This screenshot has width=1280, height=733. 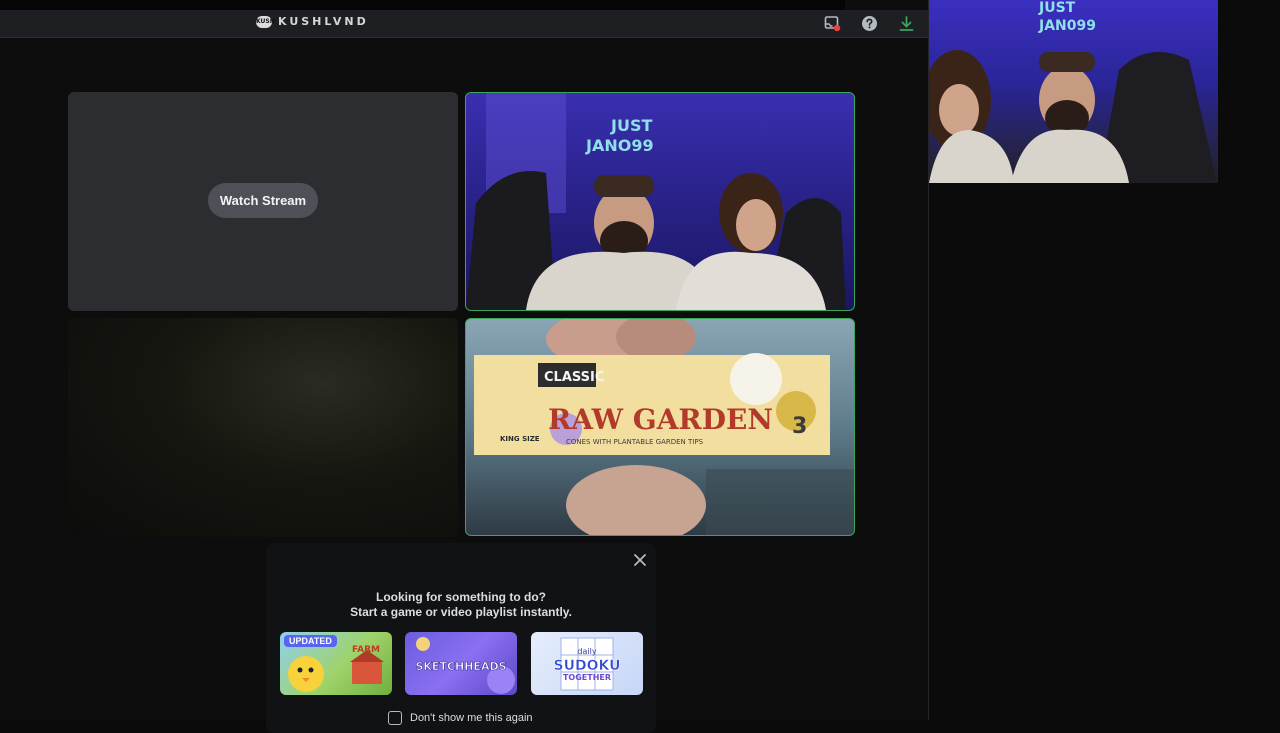 I want to click on dont-show-again-label: Don't show me this again, so click(x=471, y=718).